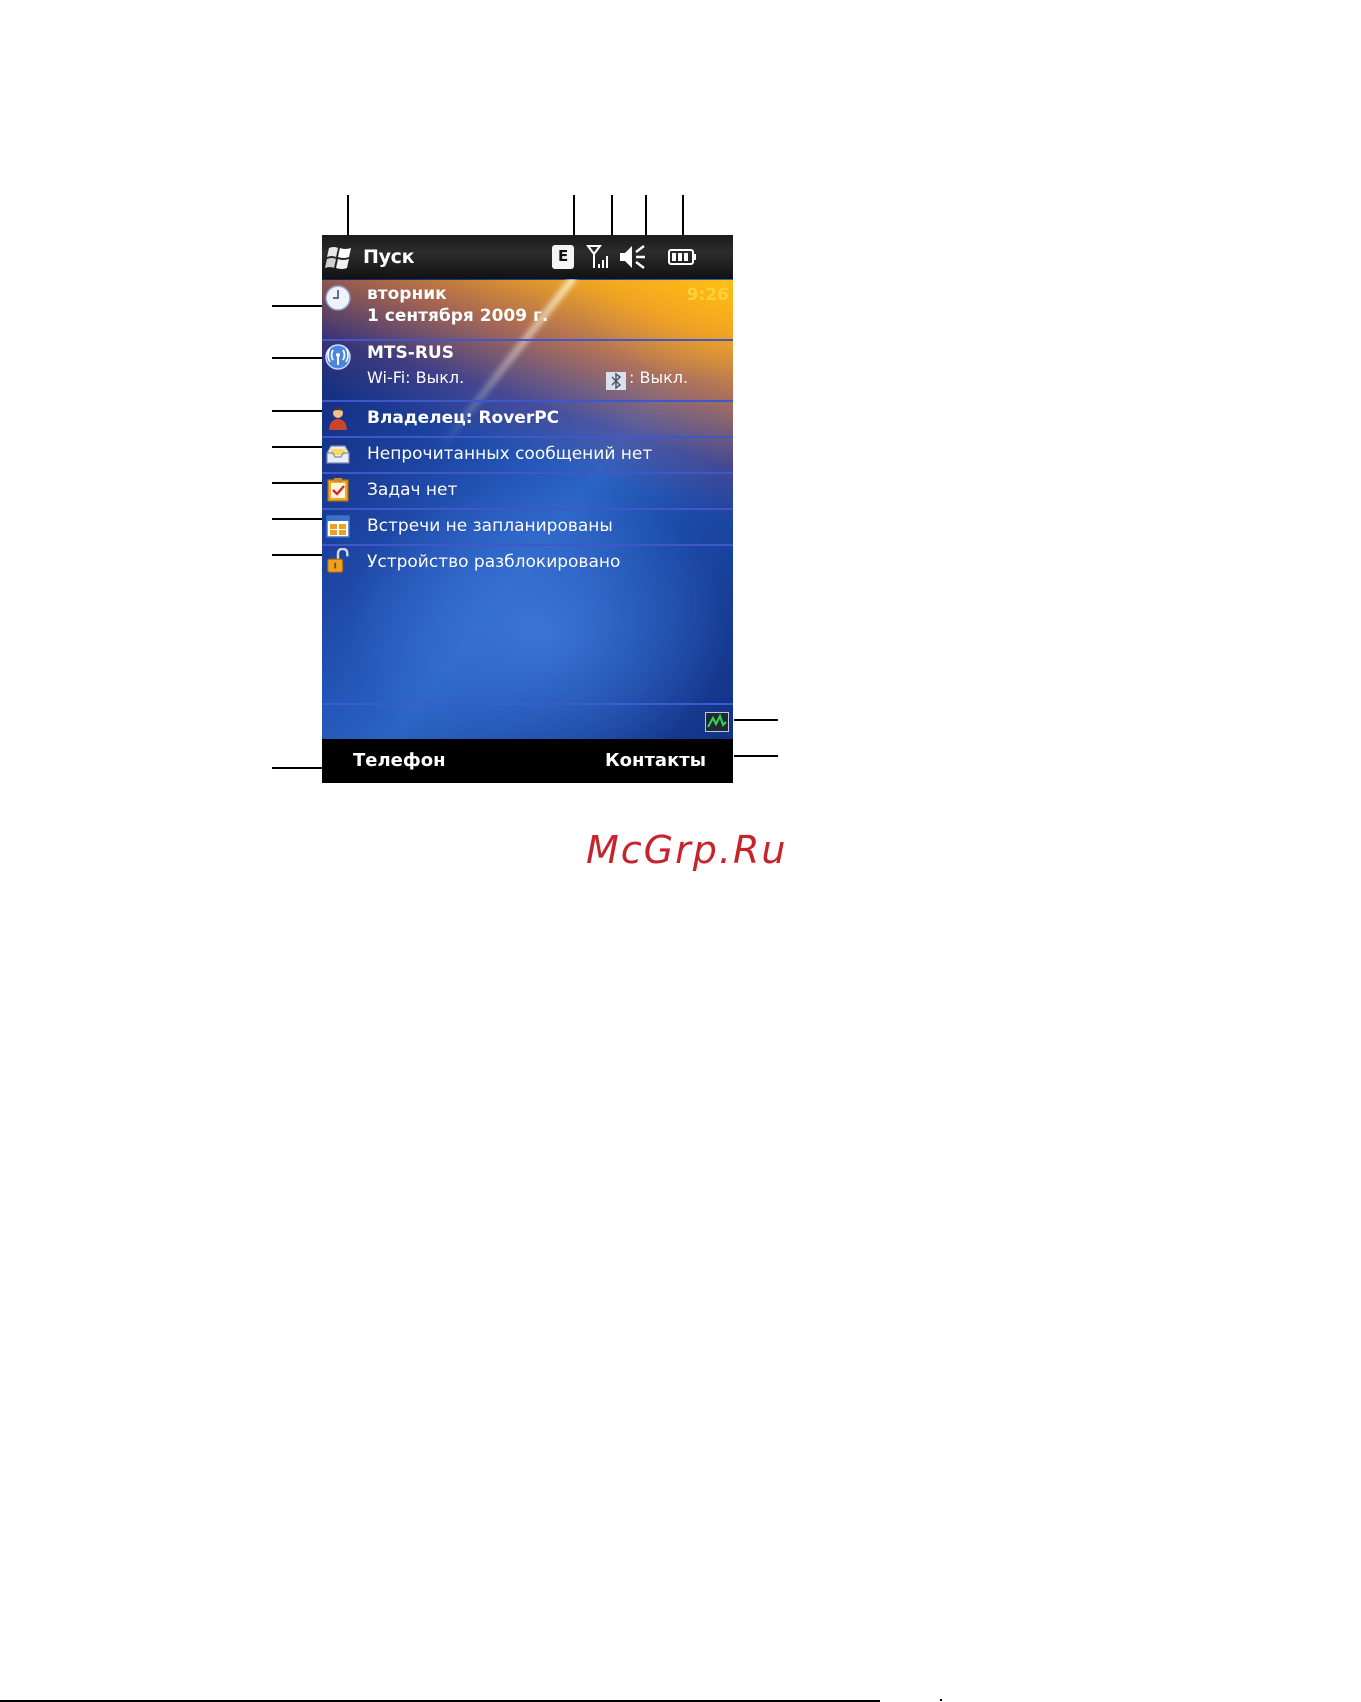 This screenshot has height=1702, width=1361. I want to click on inbox-icon, so click(338, 454).